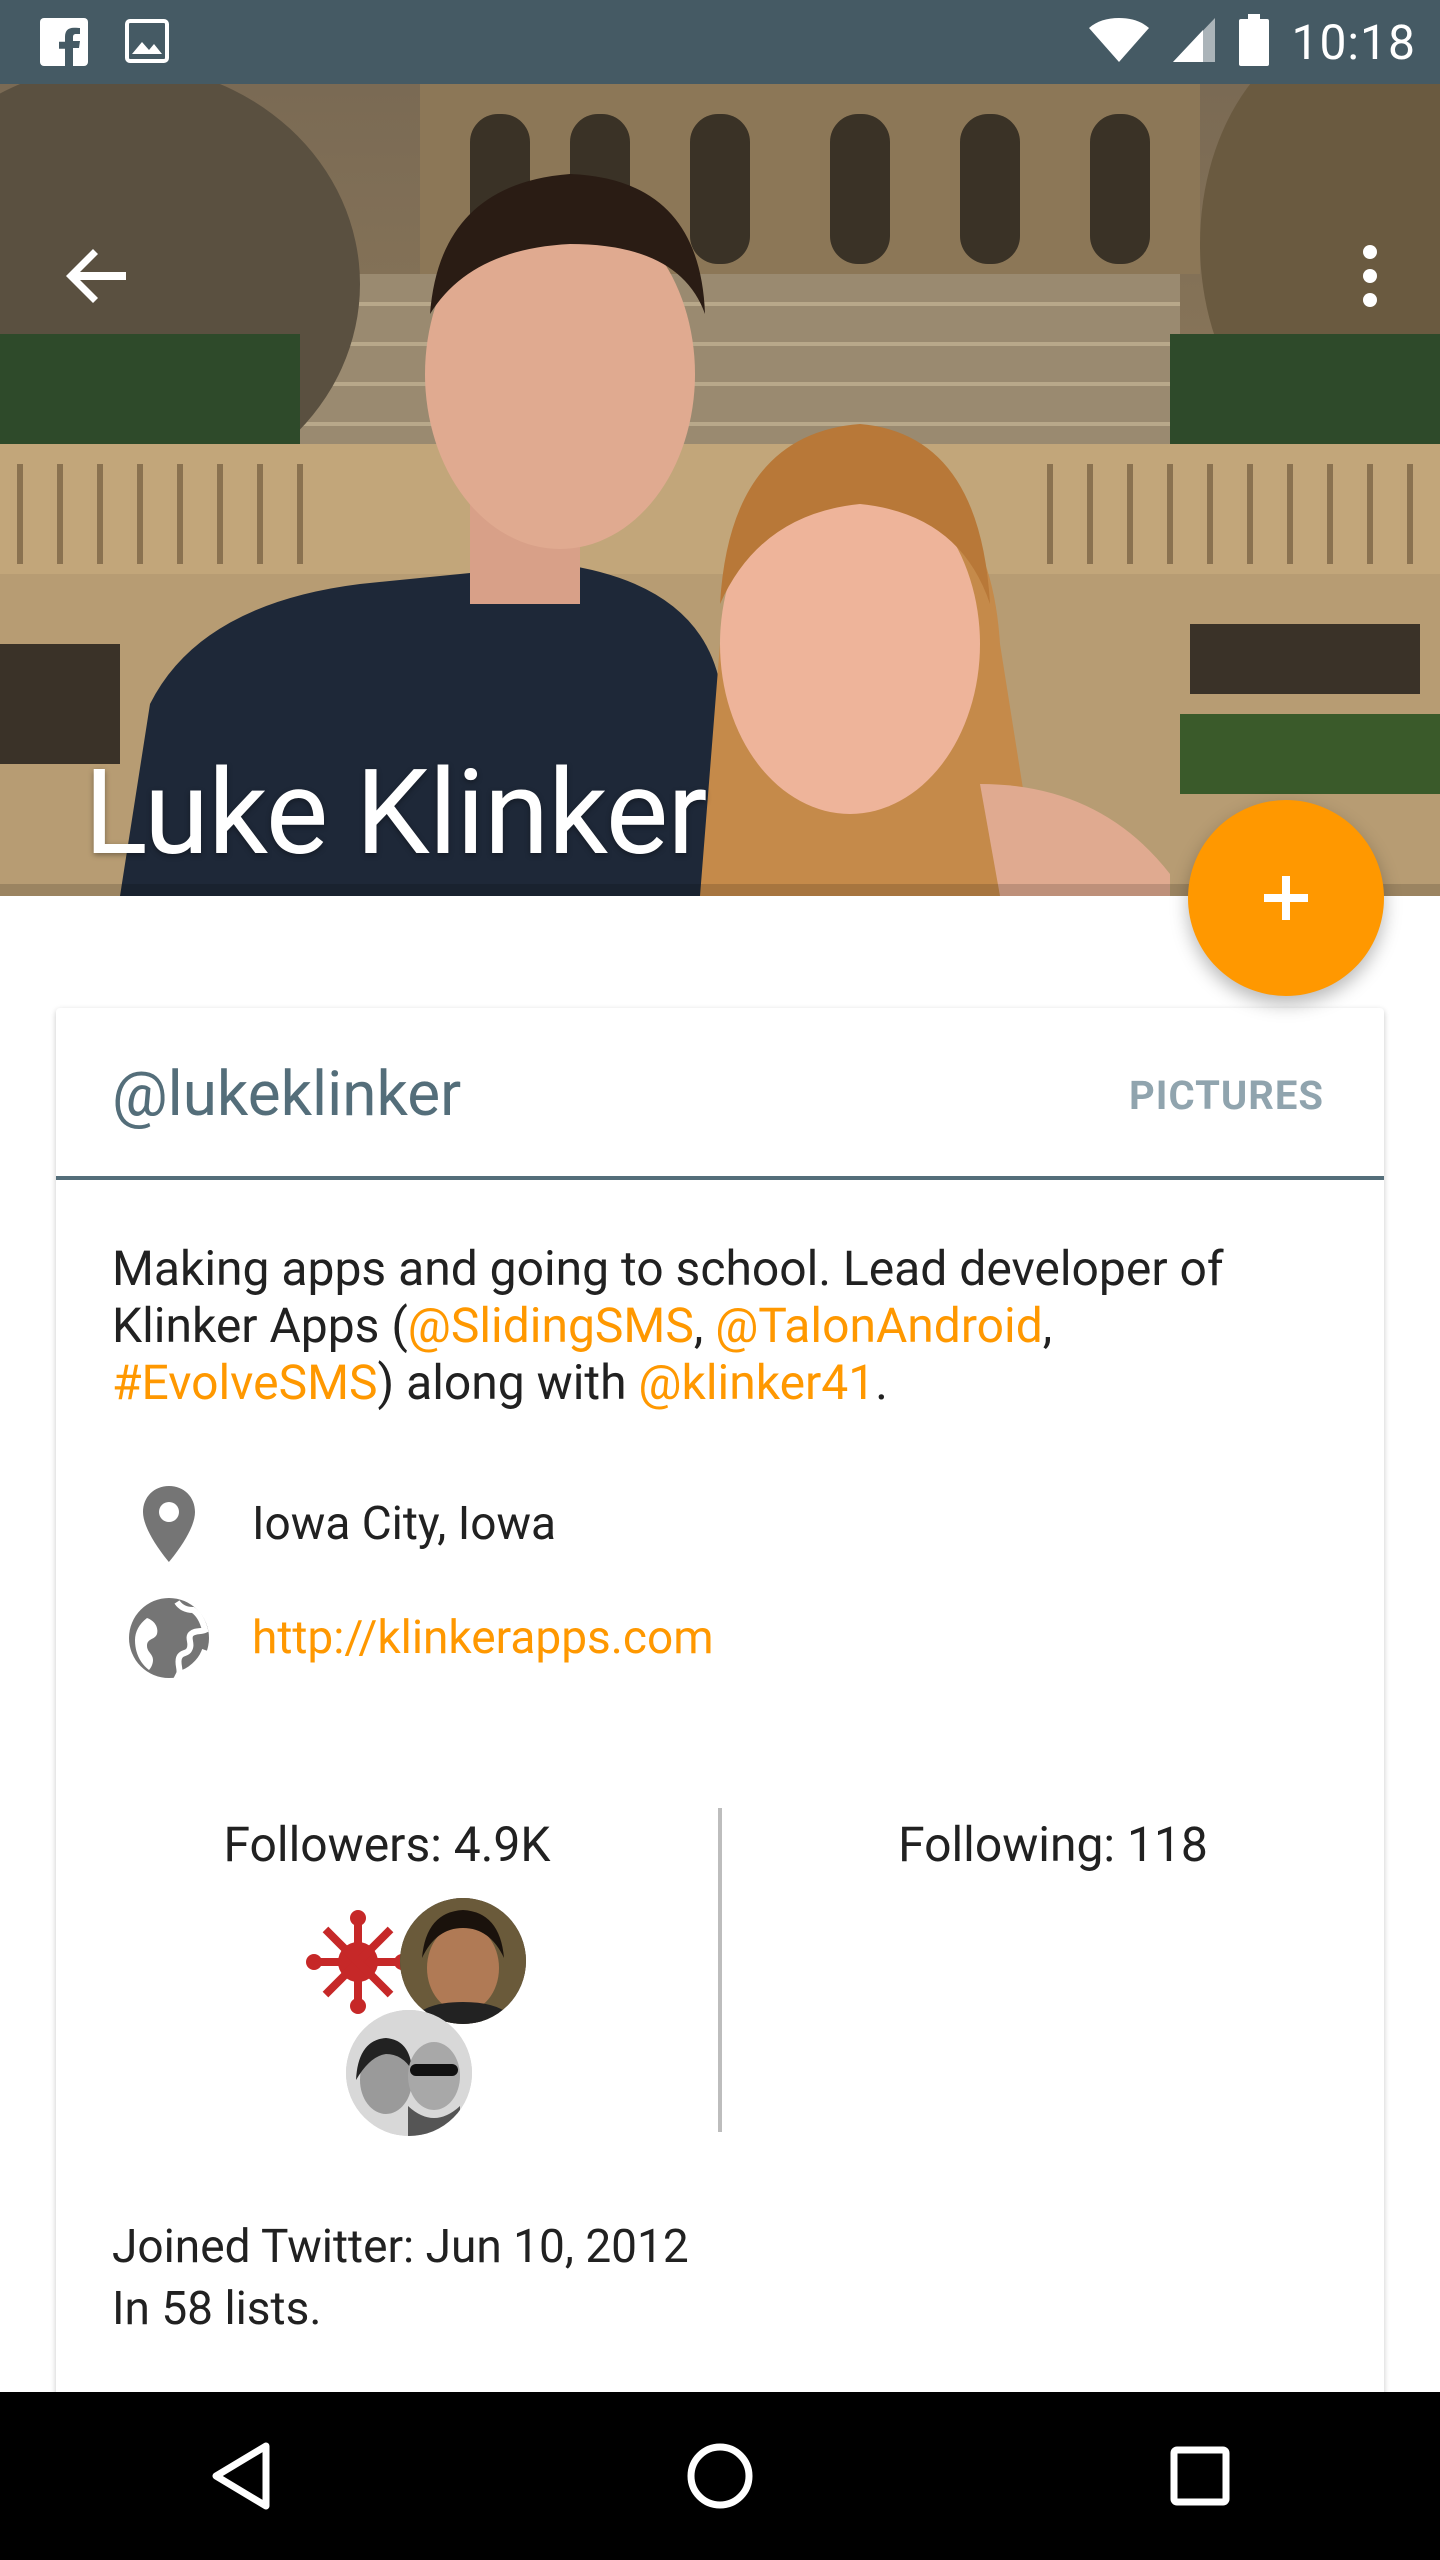  Describe the element at coordinates (720, 42) in the screenshot. I see `status-bar: 10:18` at that location.